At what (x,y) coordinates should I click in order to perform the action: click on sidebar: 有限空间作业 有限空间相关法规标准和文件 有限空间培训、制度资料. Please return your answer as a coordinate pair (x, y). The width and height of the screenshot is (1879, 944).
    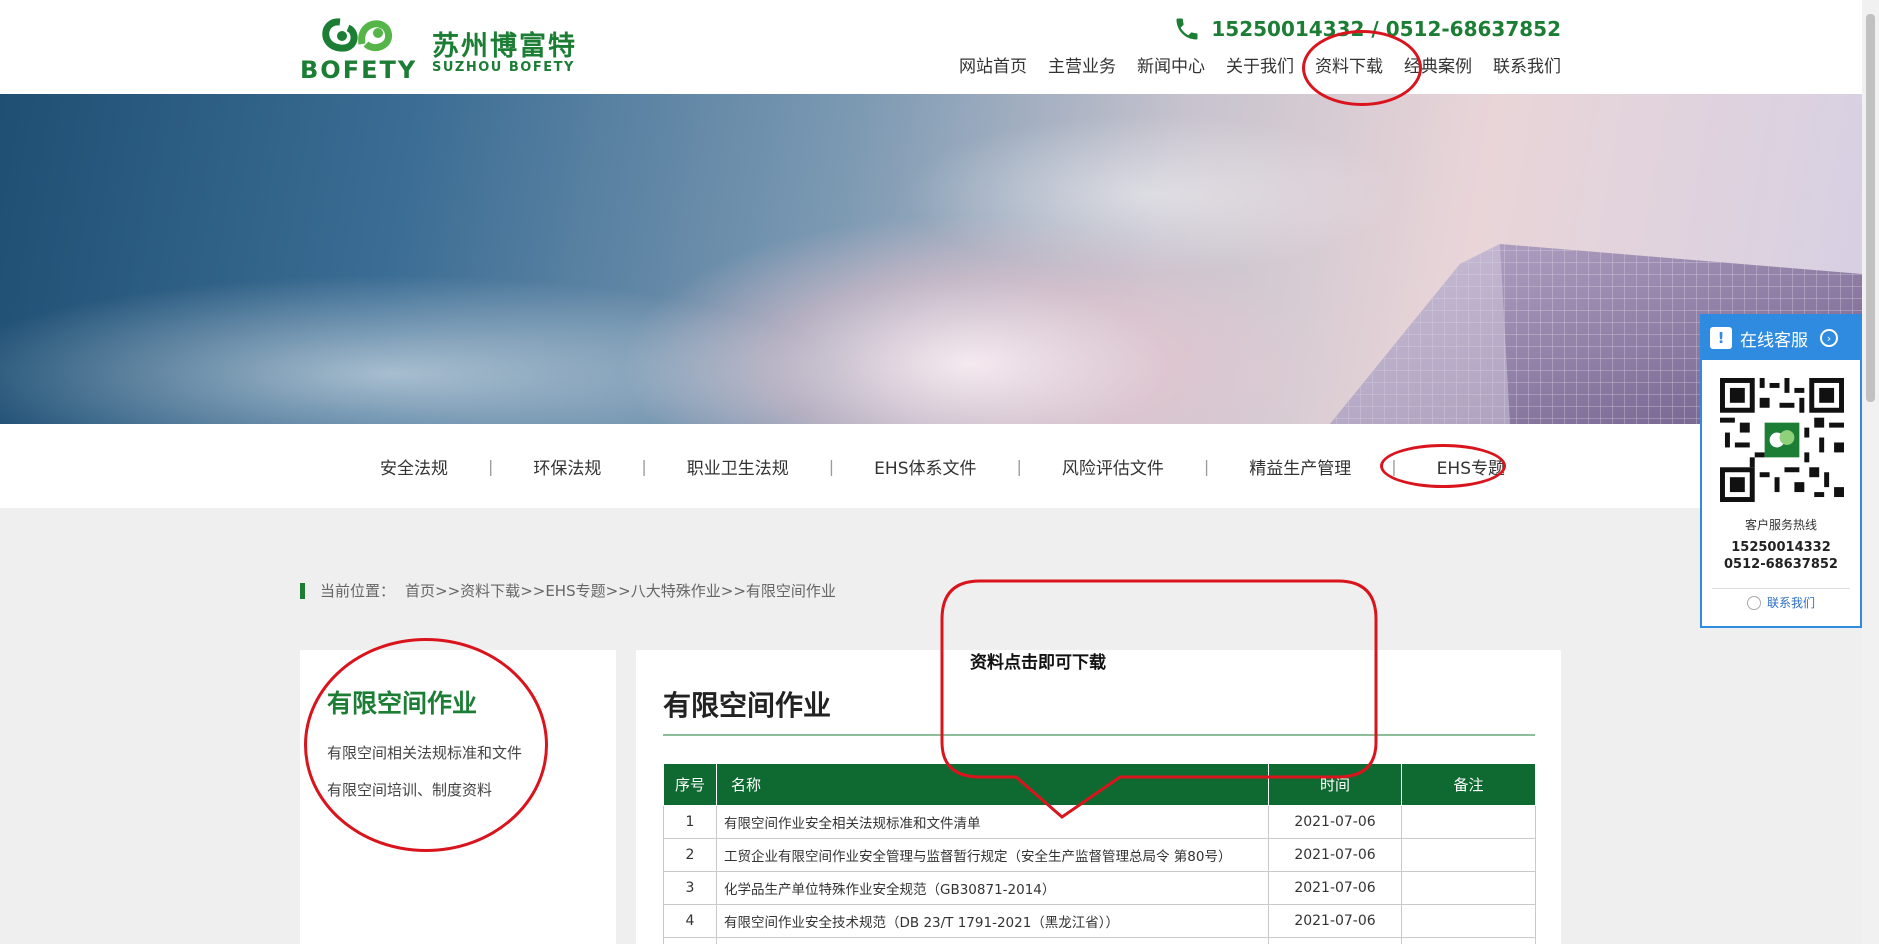
    Looking at the image, I should click on (458, 797).